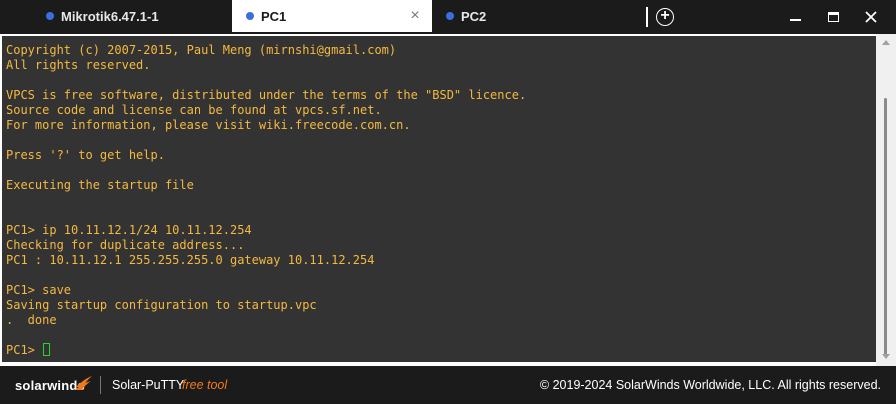 The height and width of the screenshot is (404, 896). What do you see at coordinates (100, 385) in the screenshot?
I see `footer-divider` at bounding box center [100, 385].